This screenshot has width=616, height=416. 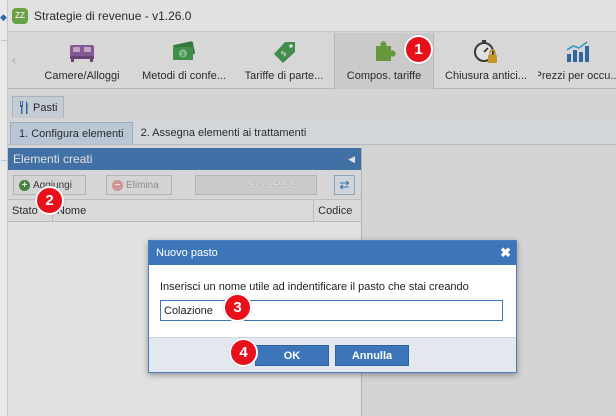 What do you see at coordinates (243, 352) in the screenshot?
I see `step-badge-4: 4` at bounding box center [243, 352].